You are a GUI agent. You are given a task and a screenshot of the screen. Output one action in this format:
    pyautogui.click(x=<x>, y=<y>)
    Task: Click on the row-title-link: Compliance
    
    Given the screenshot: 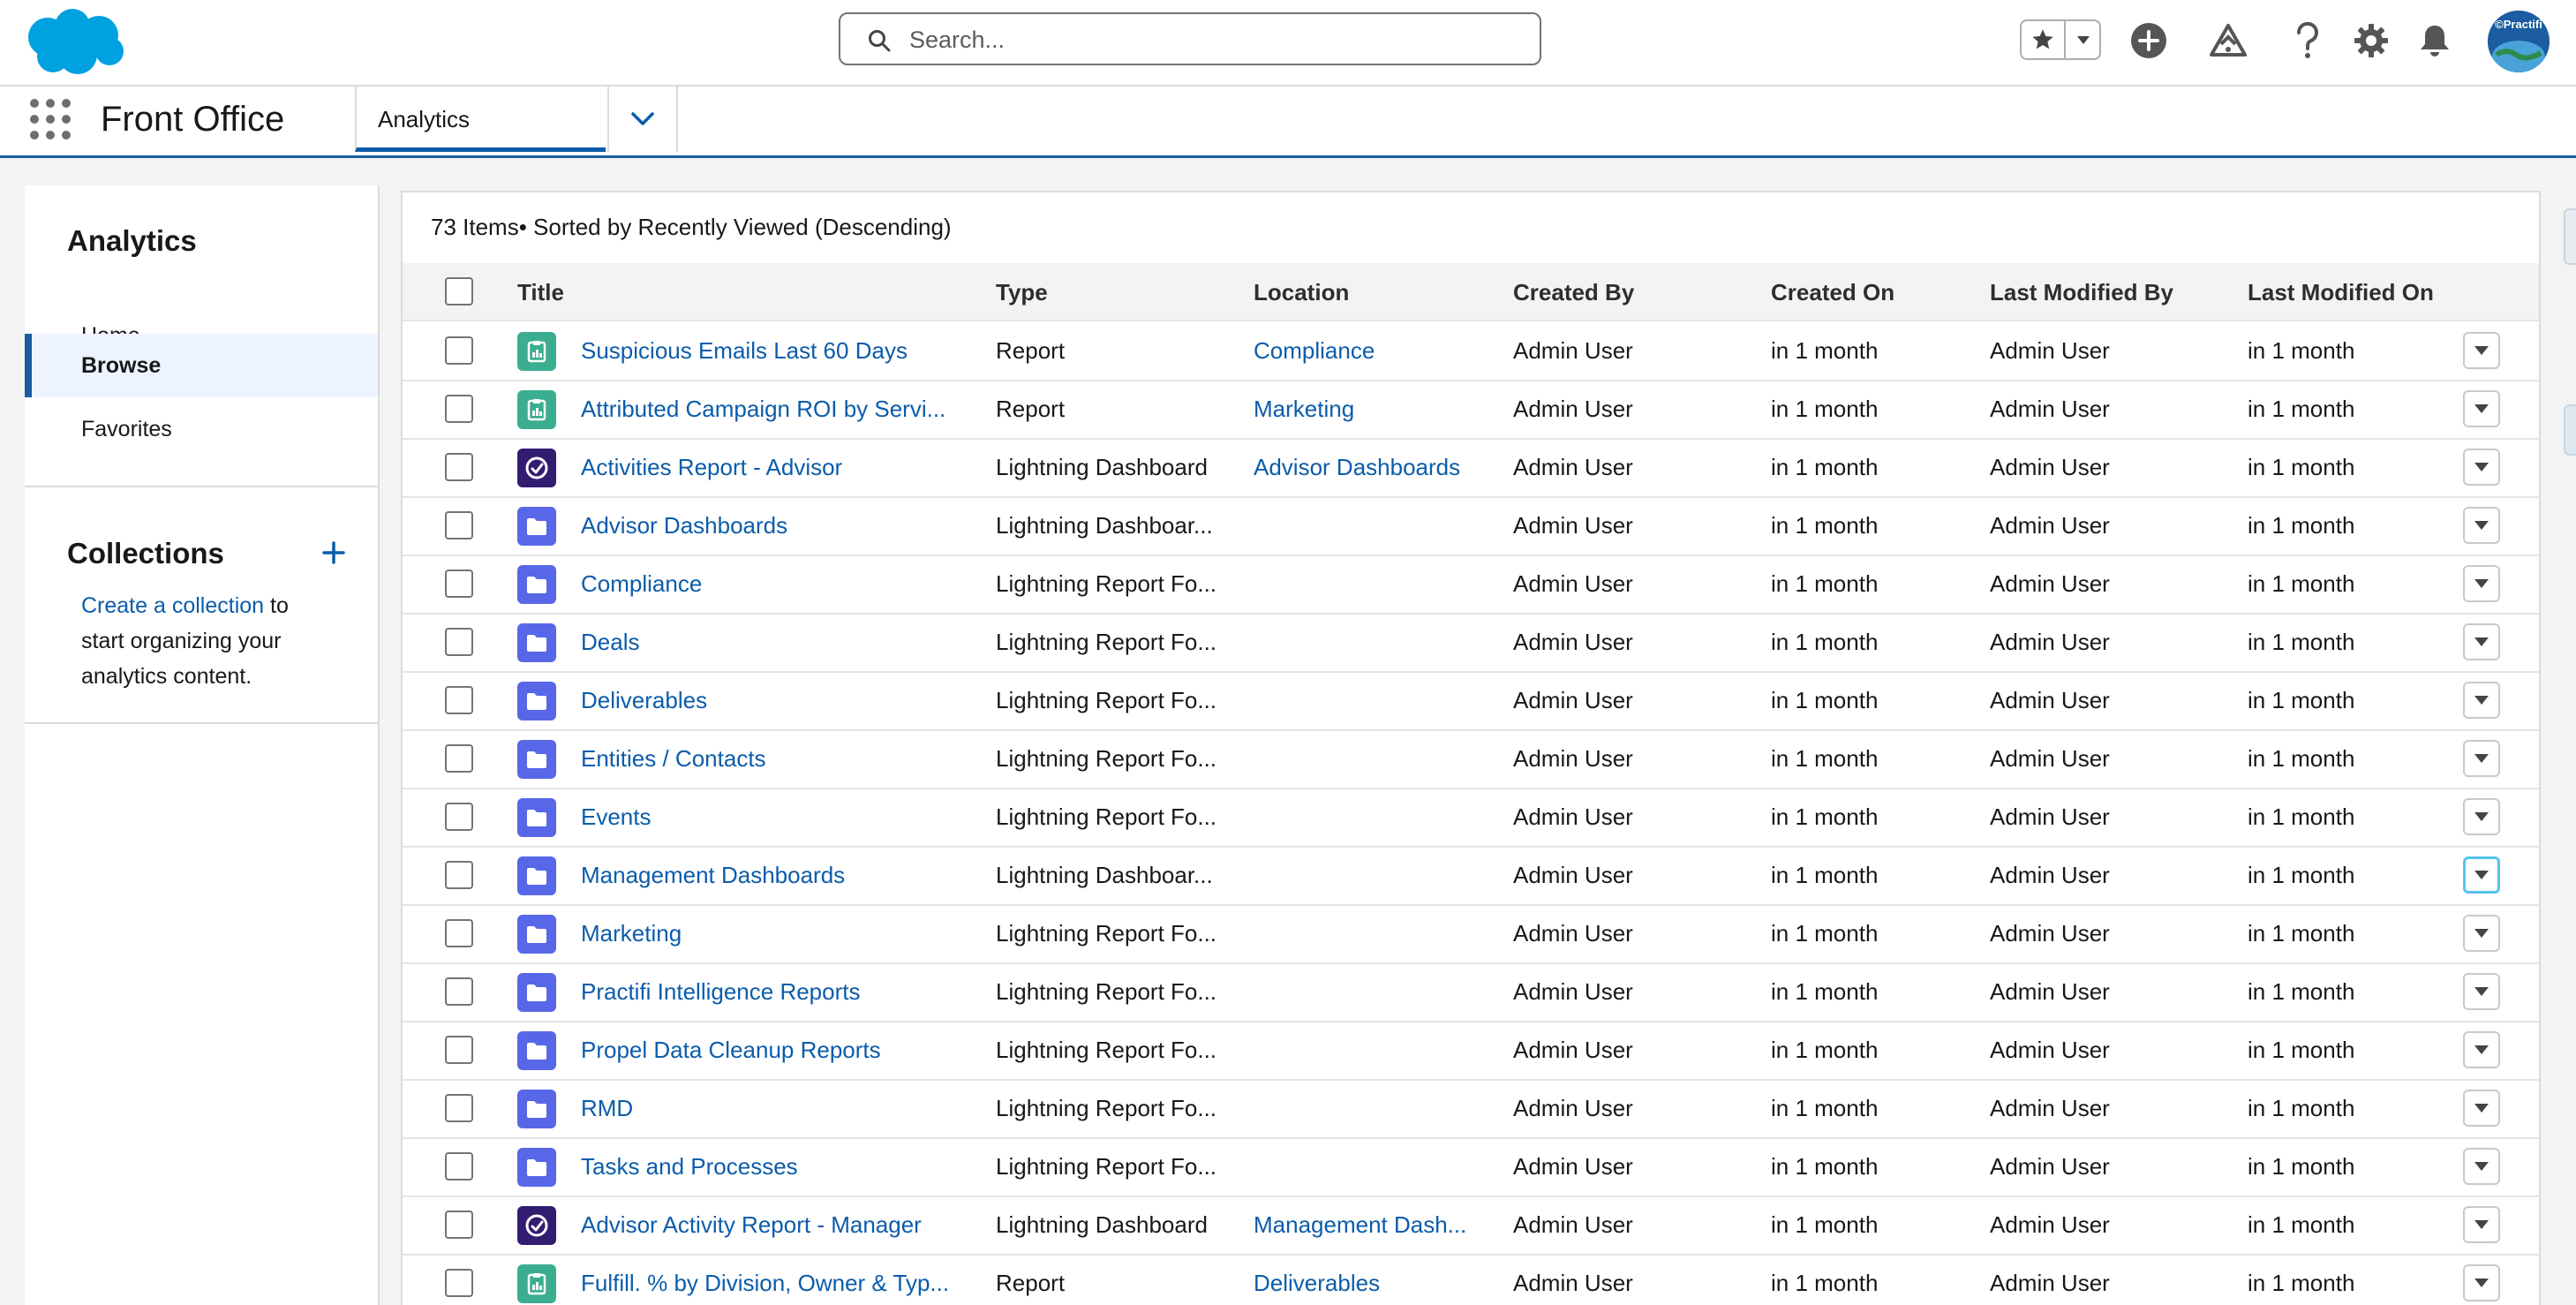 What is the action you would take?
    pyautogui.click(x=774, y=584)
    